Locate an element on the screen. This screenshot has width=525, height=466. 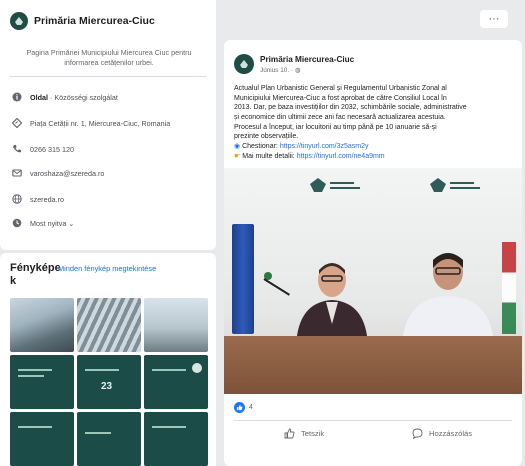
phone-row: 0266 315 120 is located at coordinates (43, 149).